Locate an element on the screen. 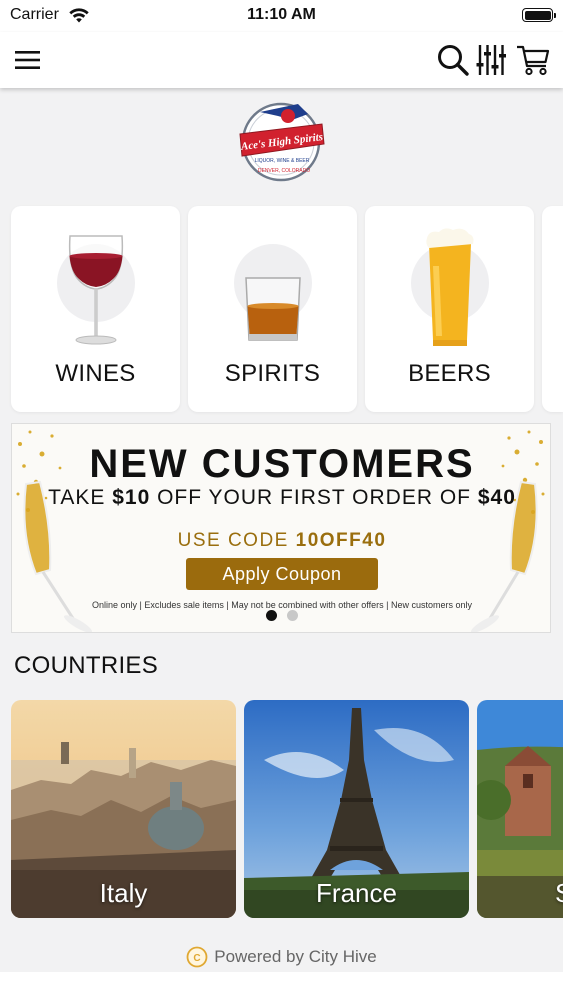  logo-city: DENVER, COLORADO is located at coordinates (284, 171).